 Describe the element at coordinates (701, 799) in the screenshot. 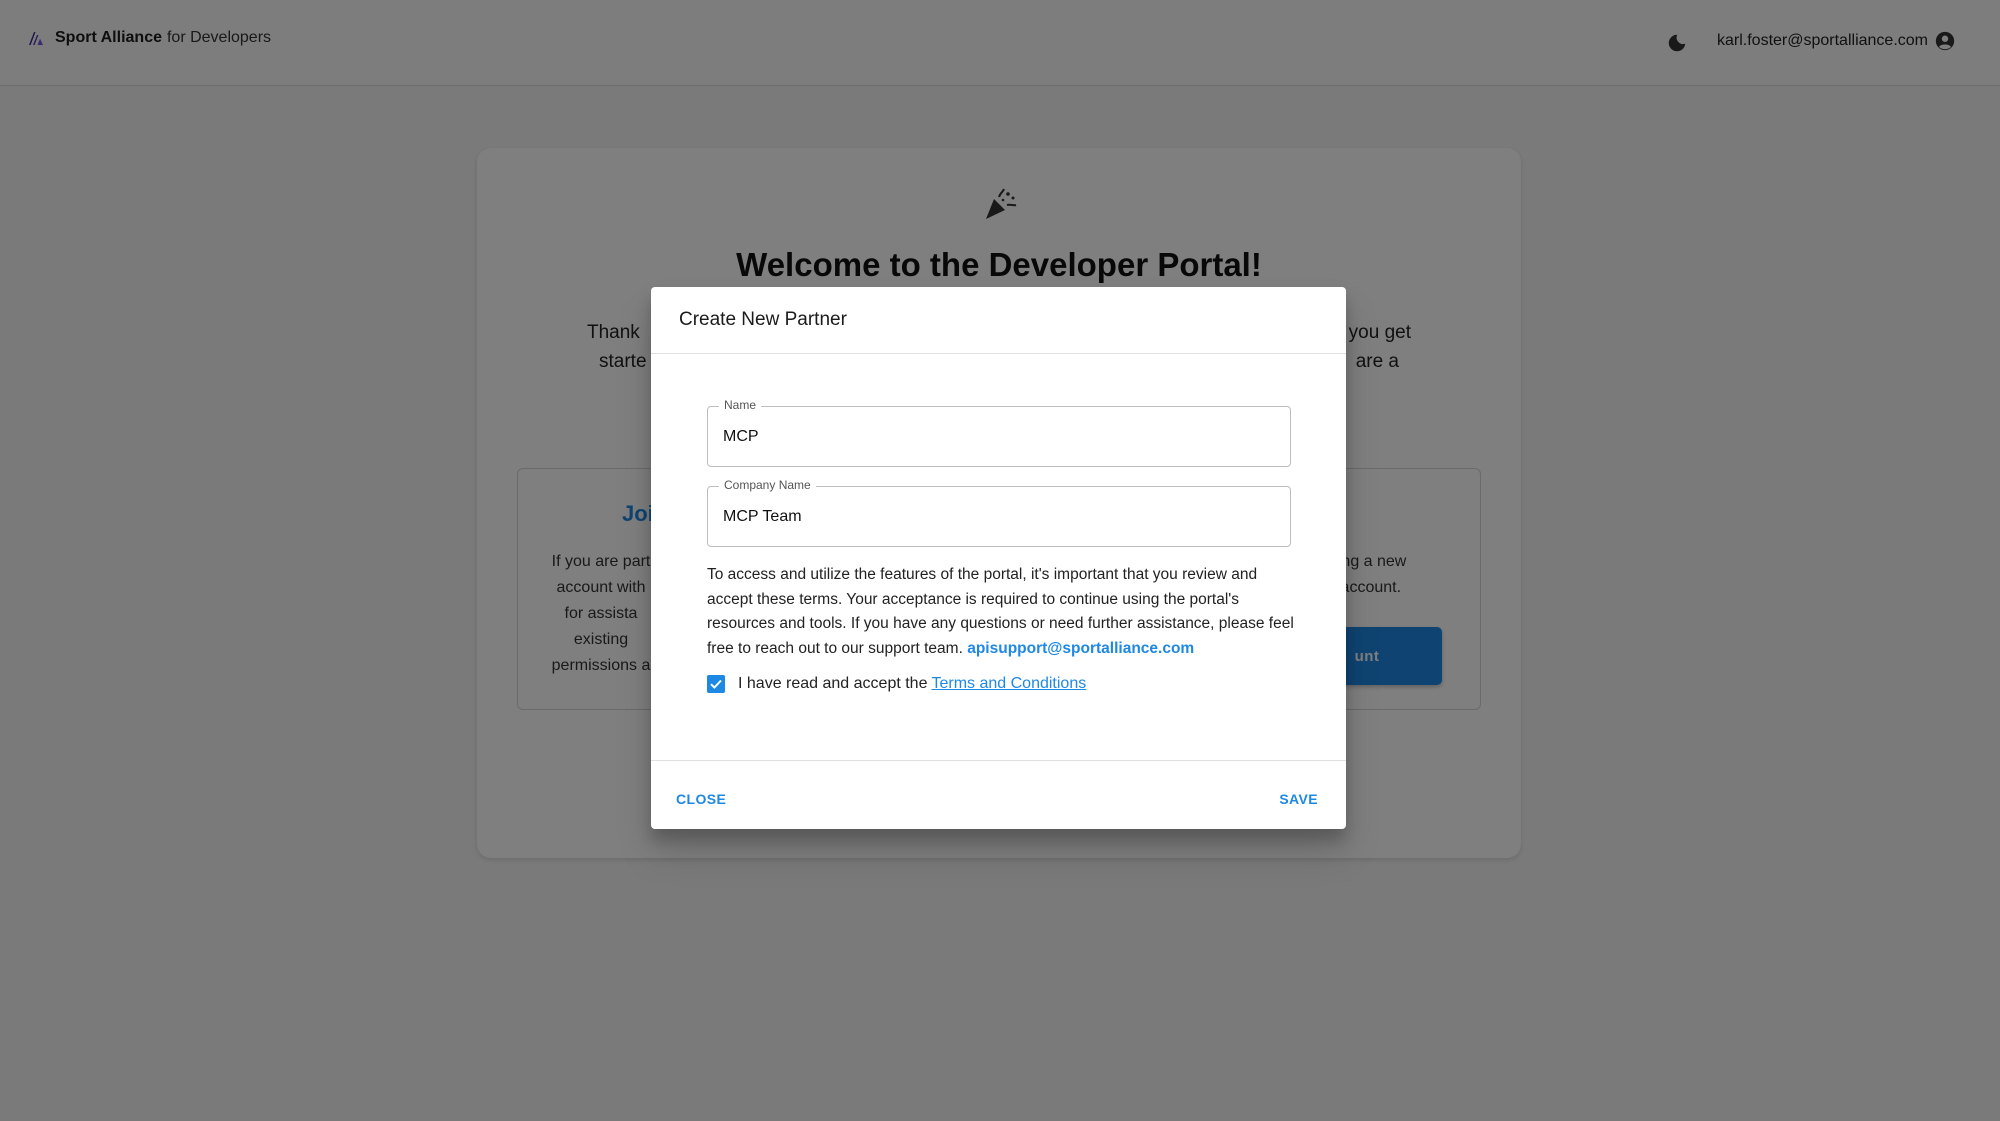

I see `close-button: CLOSE` at that location.